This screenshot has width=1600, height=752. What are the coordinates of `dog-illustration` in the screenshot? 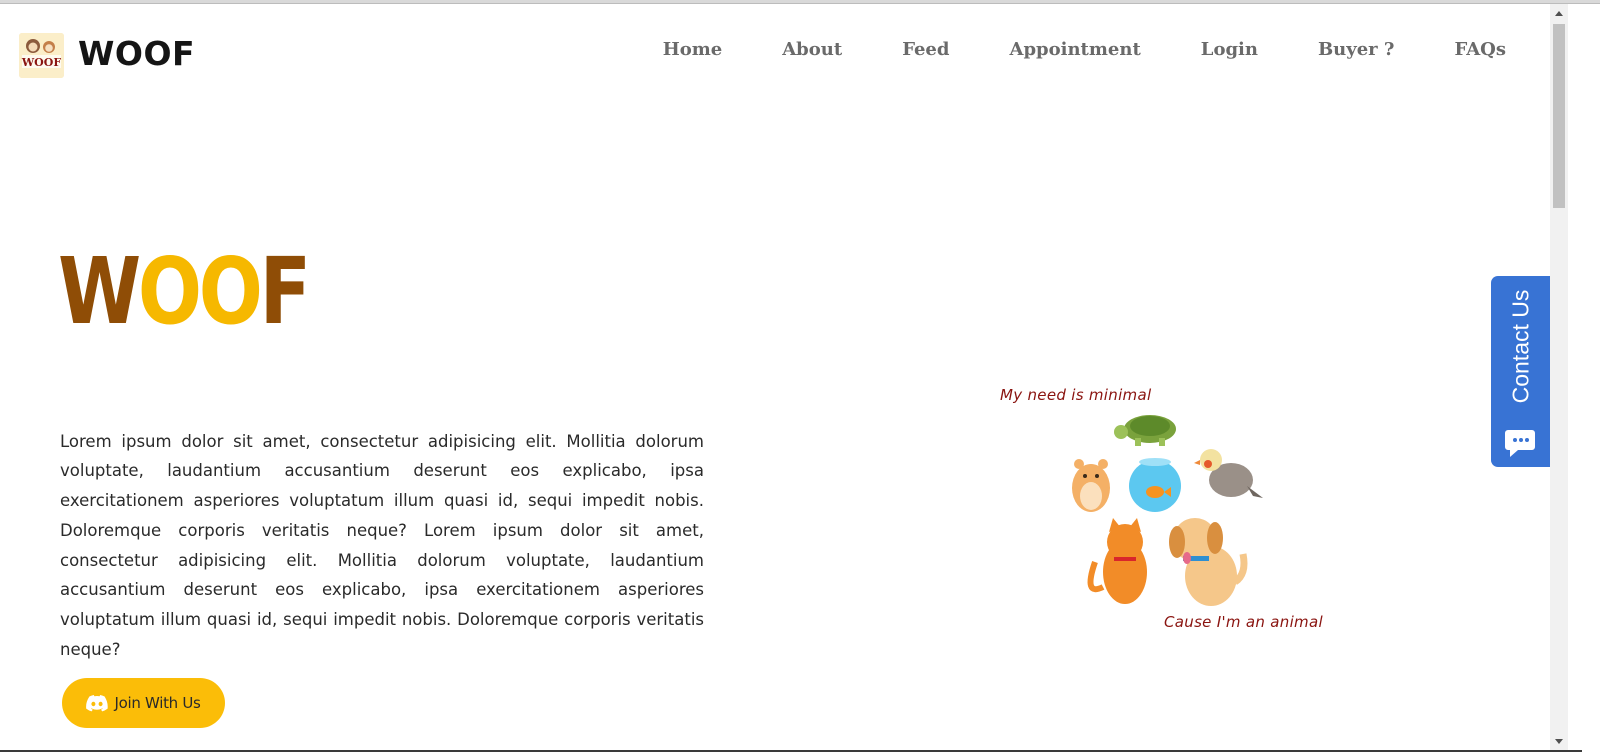 It's located at (1208, 562).